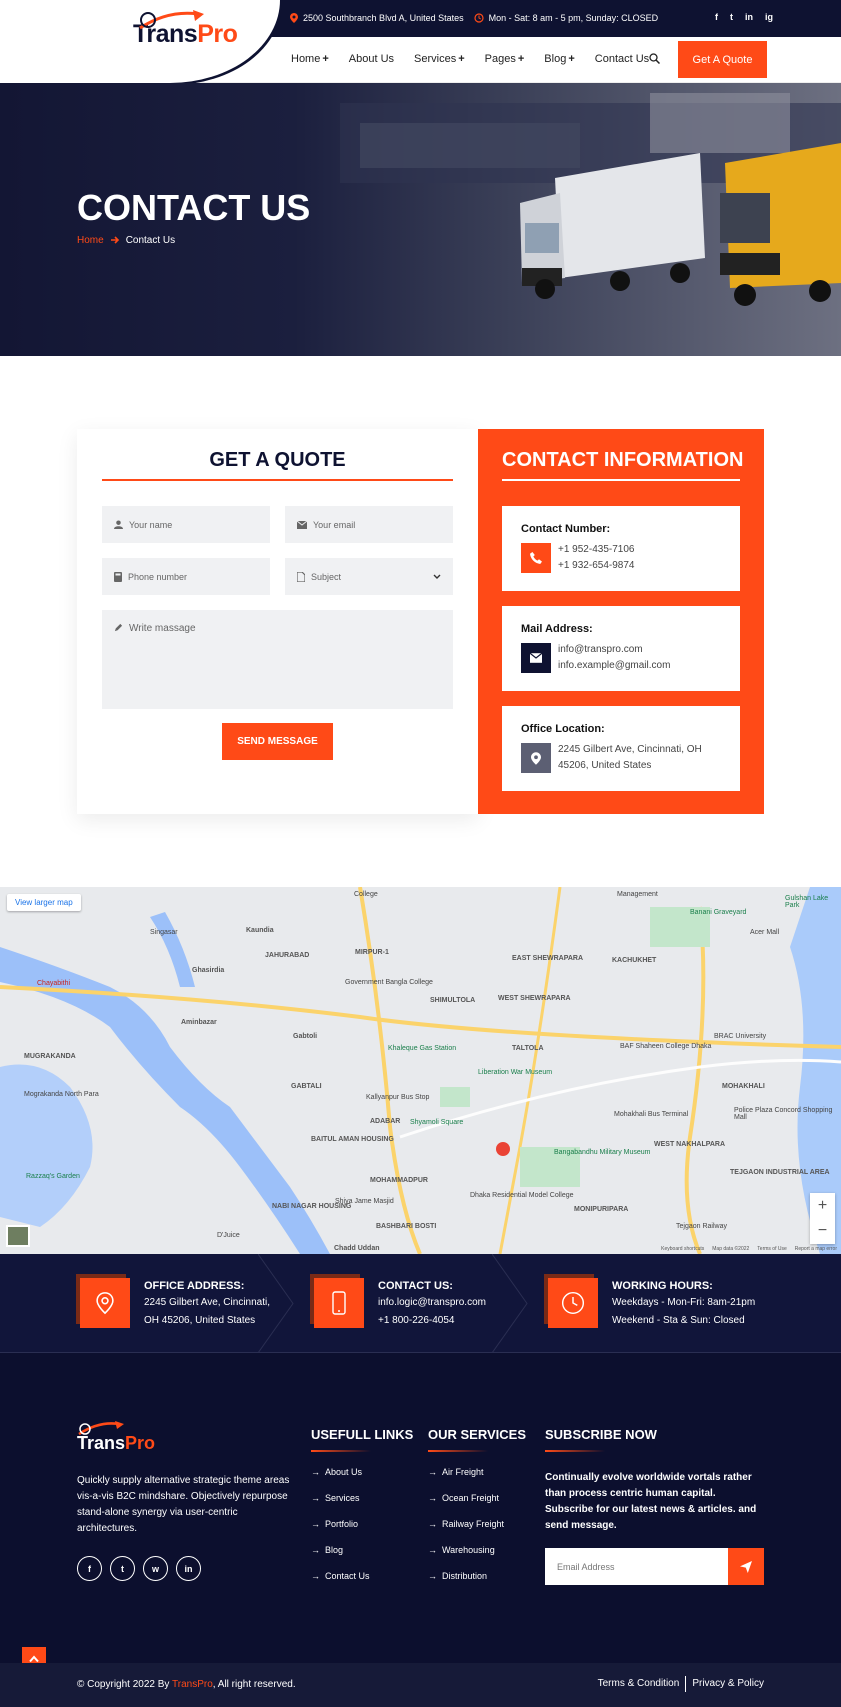 The height and width of the screenshot is (1707, 841). Describe the element at coordinates (432, 1472) in the screenshot. I see `arrow-right-icon: →` at that location.